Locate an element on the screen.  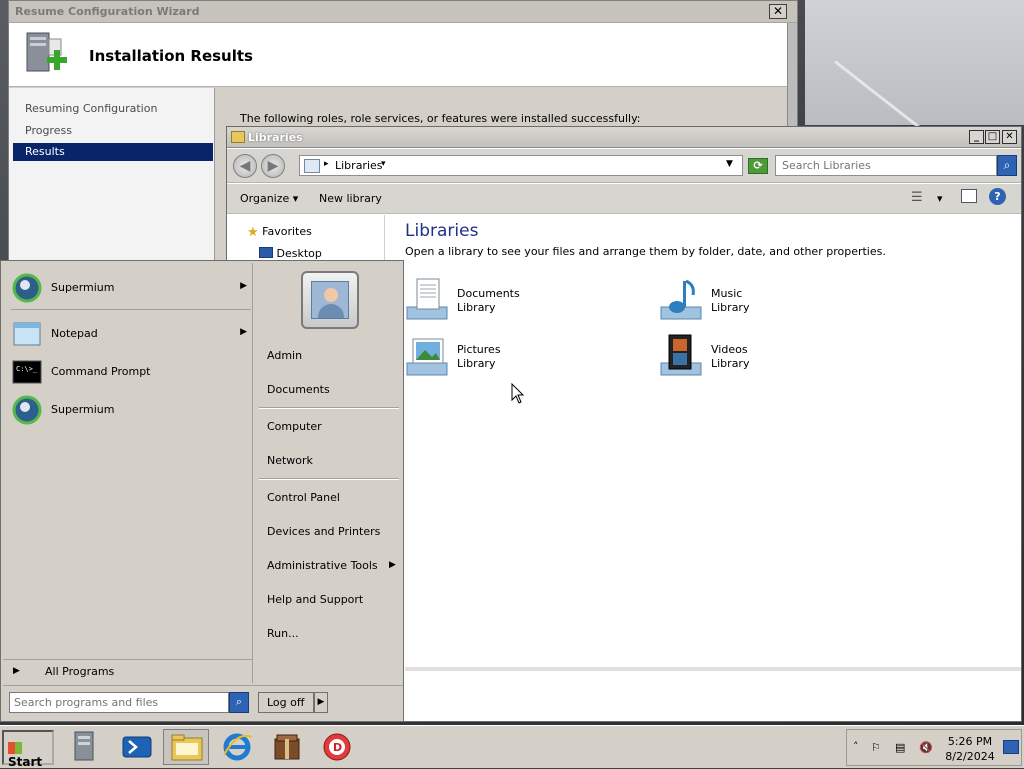
user-picture is located at coordinates (330, 300).